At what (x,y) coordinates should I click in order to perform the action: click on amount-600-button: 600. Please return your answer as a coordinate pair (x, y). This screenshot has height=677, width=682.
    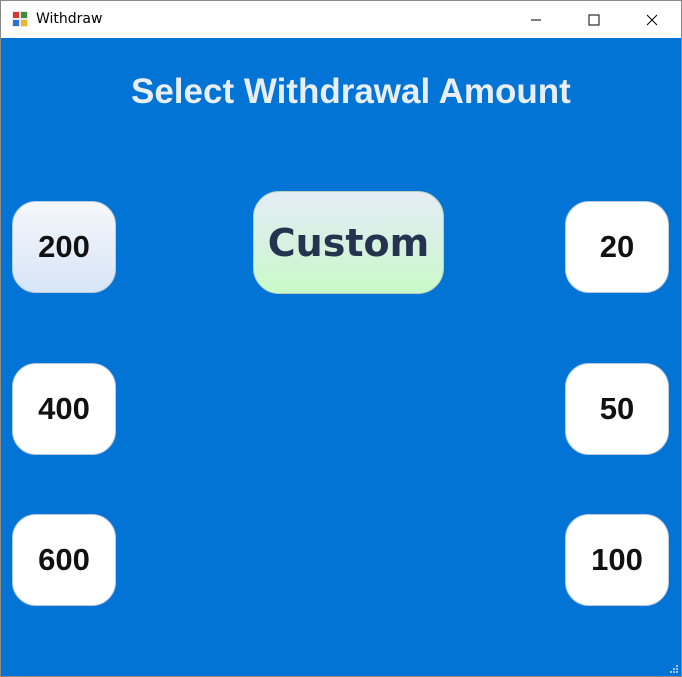
    Looking at the image, I should click on (64, 560).